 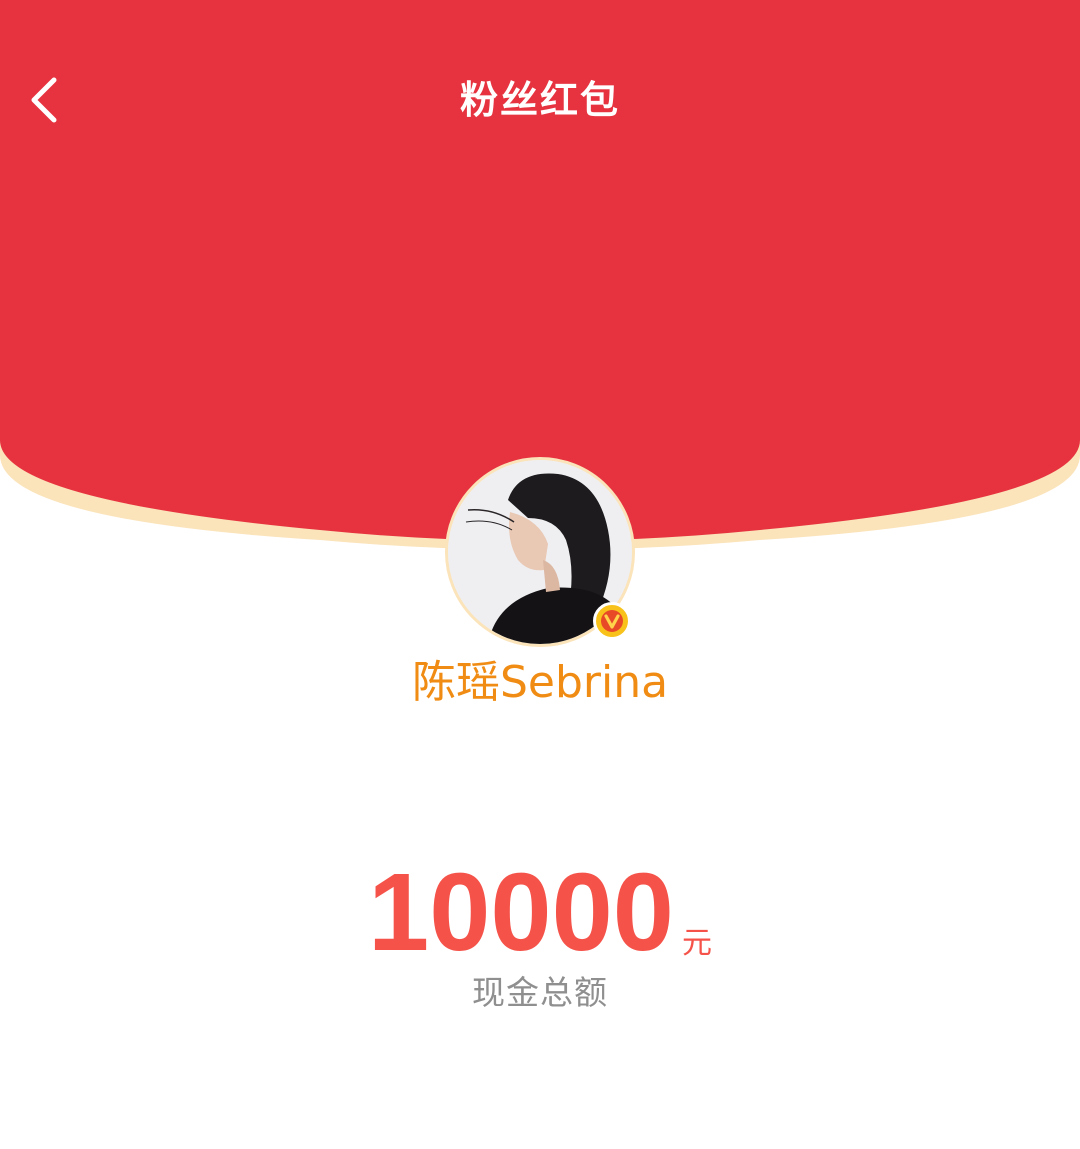 What do you see at coordinates (539, 100) in the screenshot?
I see `page-title: 粉丝红包` at bounding box center [539, 100].